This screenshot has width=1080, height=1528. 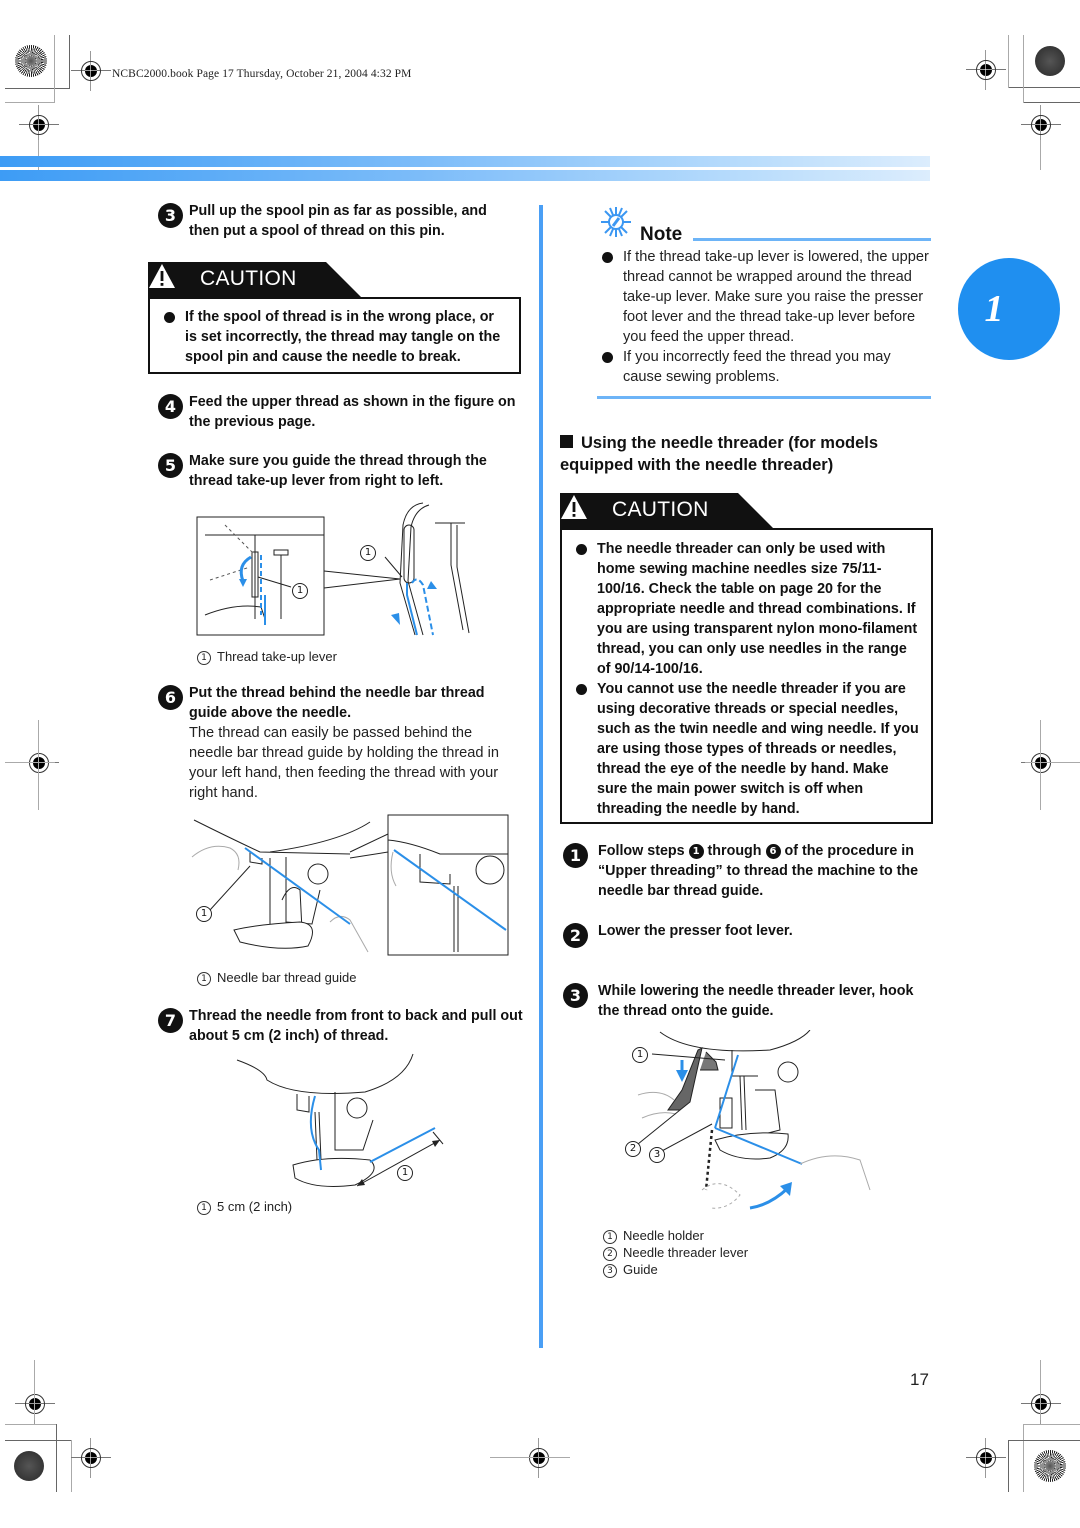 I want to click on figure-pull-thread-5cm, so click(x=340, y=1120).